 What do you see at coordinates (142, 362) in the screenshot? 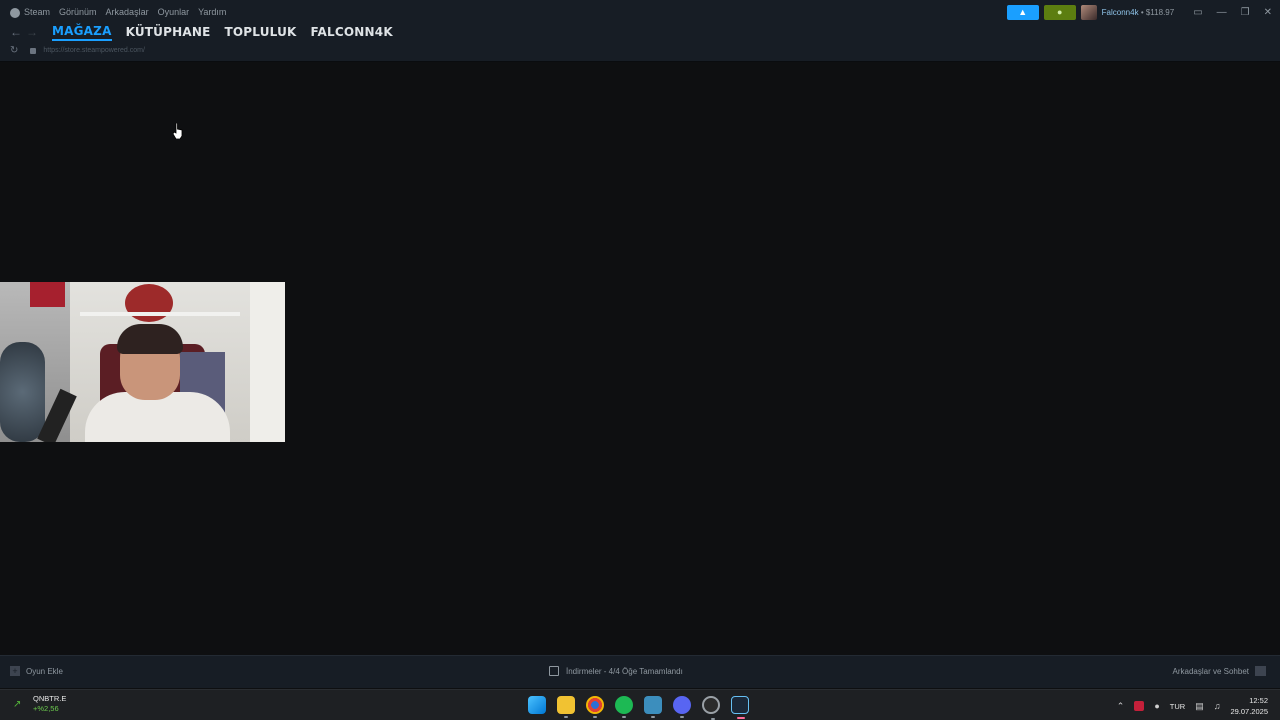
I see `webcam-overlay` at bounding box center [142, 362].